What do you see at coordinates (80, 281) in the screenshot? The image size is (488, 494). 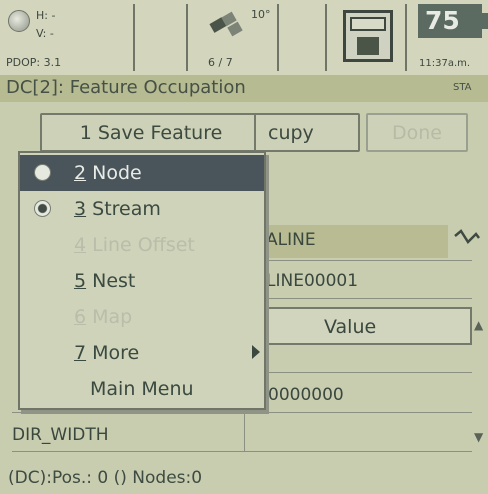 I see `menu-item-number: 5` at bounding box center [80, 281].